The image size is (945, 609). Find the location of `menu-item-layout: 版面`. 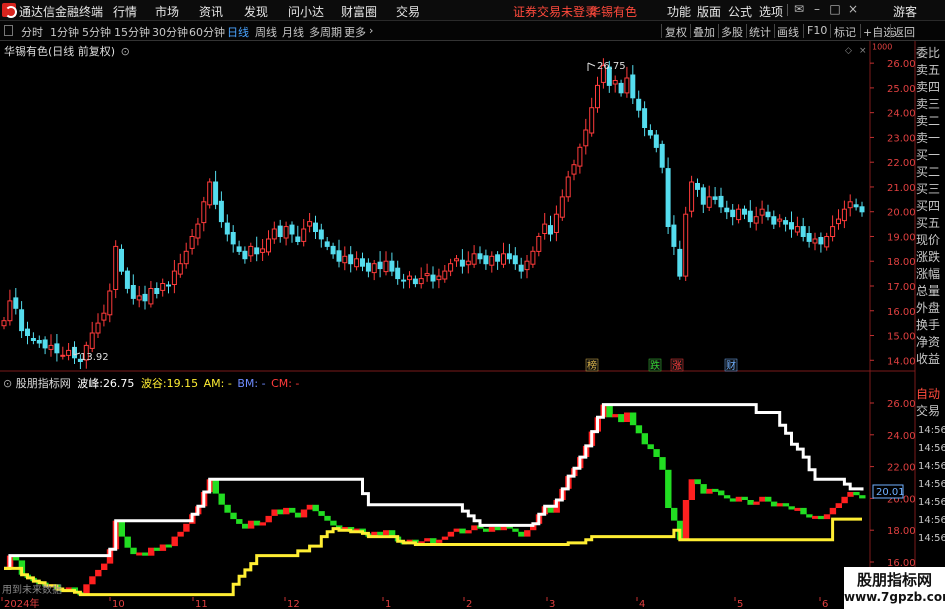

menu-item-layout: 版面 is located at coordinates (709, 11).